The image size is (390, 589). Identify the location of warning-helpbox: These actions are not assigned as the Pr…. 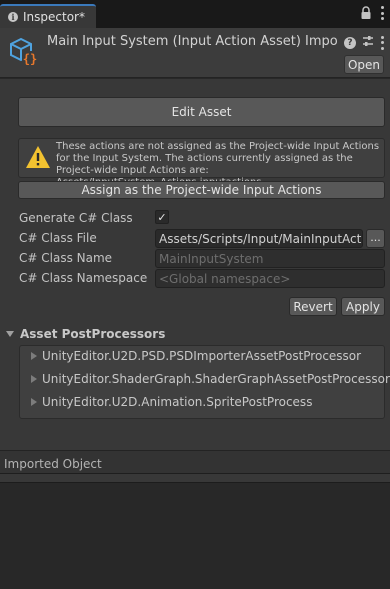
(201, 163).